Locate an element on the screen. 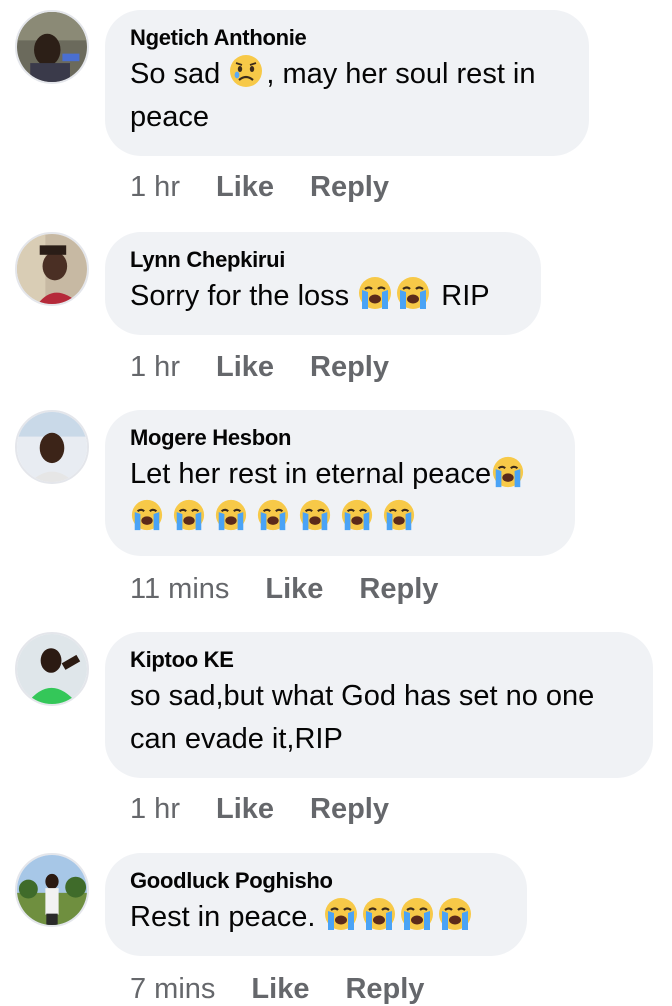 The image size is (672, 1006). comment-timestamp: 11 mins is located at coordinates (179, 589).